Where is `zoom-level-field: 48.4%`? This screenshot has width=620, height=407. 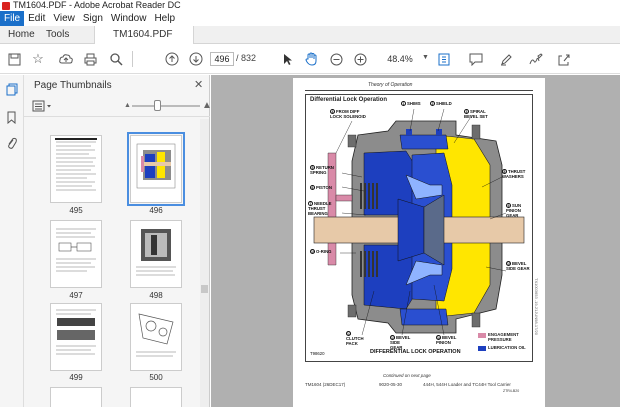
zoom-level-field: 48.4% is located at coordinates (400, 59).